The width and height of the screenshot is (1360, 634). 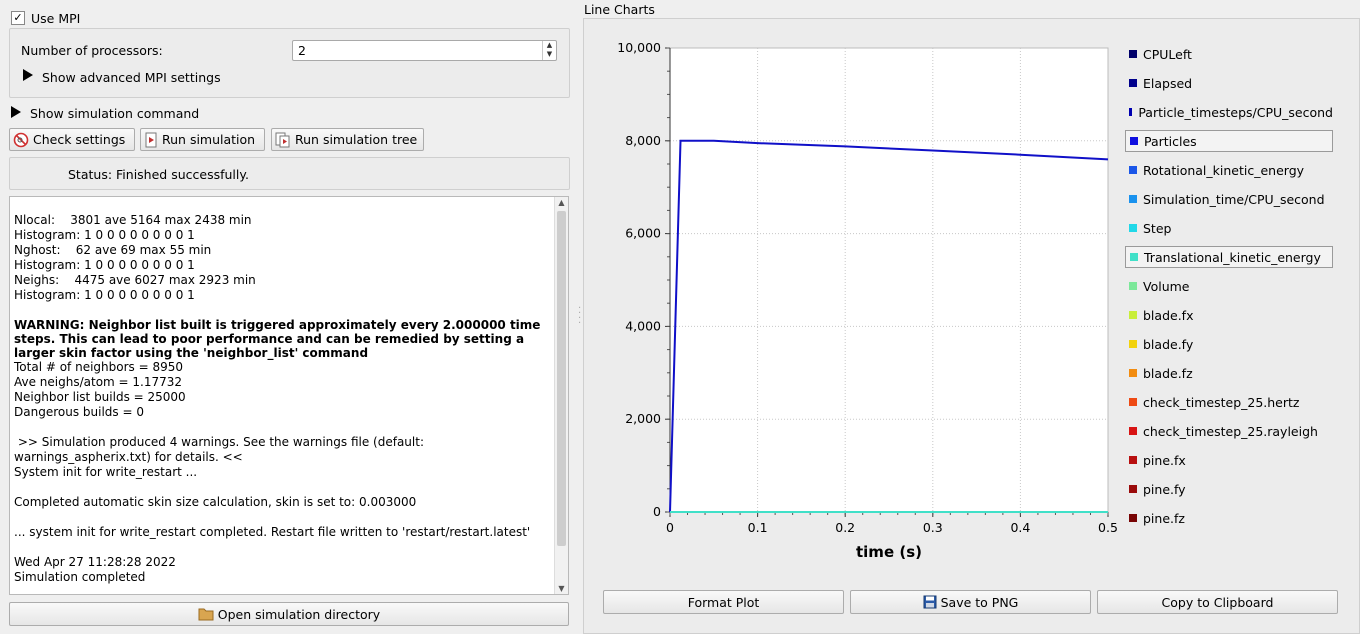 What do you see at coordinates (639, 47) in the screenshot?
I see `y-tick-label: 10,000` at bounding box center [639, 47].